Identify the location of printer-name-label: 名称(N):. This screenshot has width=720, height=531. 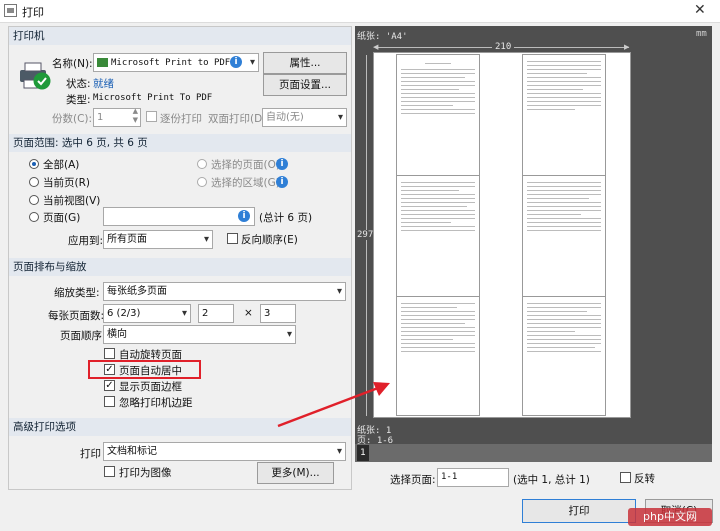
(72, 64).